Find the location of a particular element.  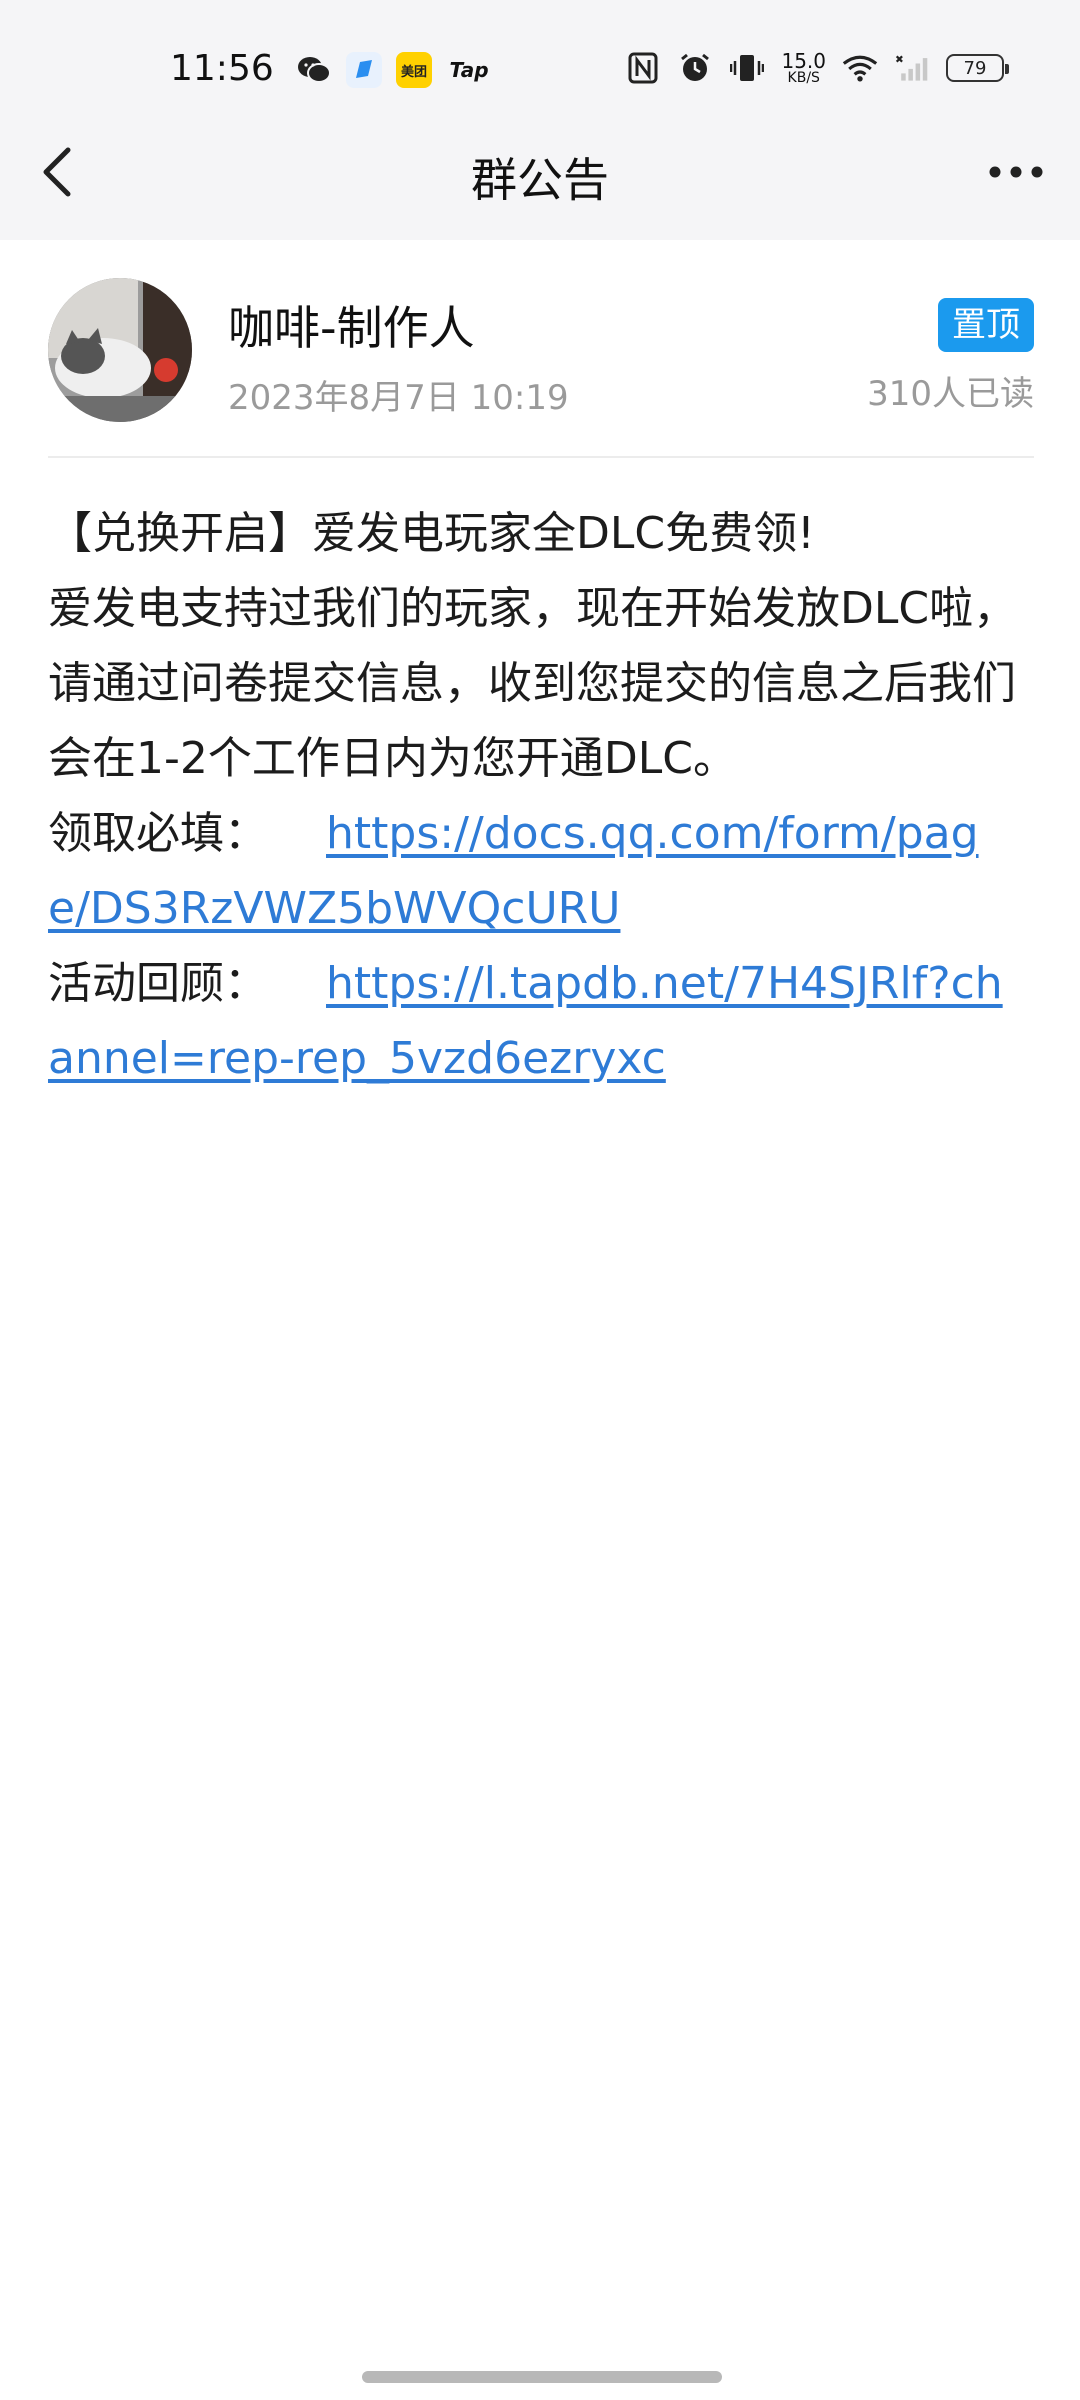

status-time: 11:56 is located at coordinates (222, 68).